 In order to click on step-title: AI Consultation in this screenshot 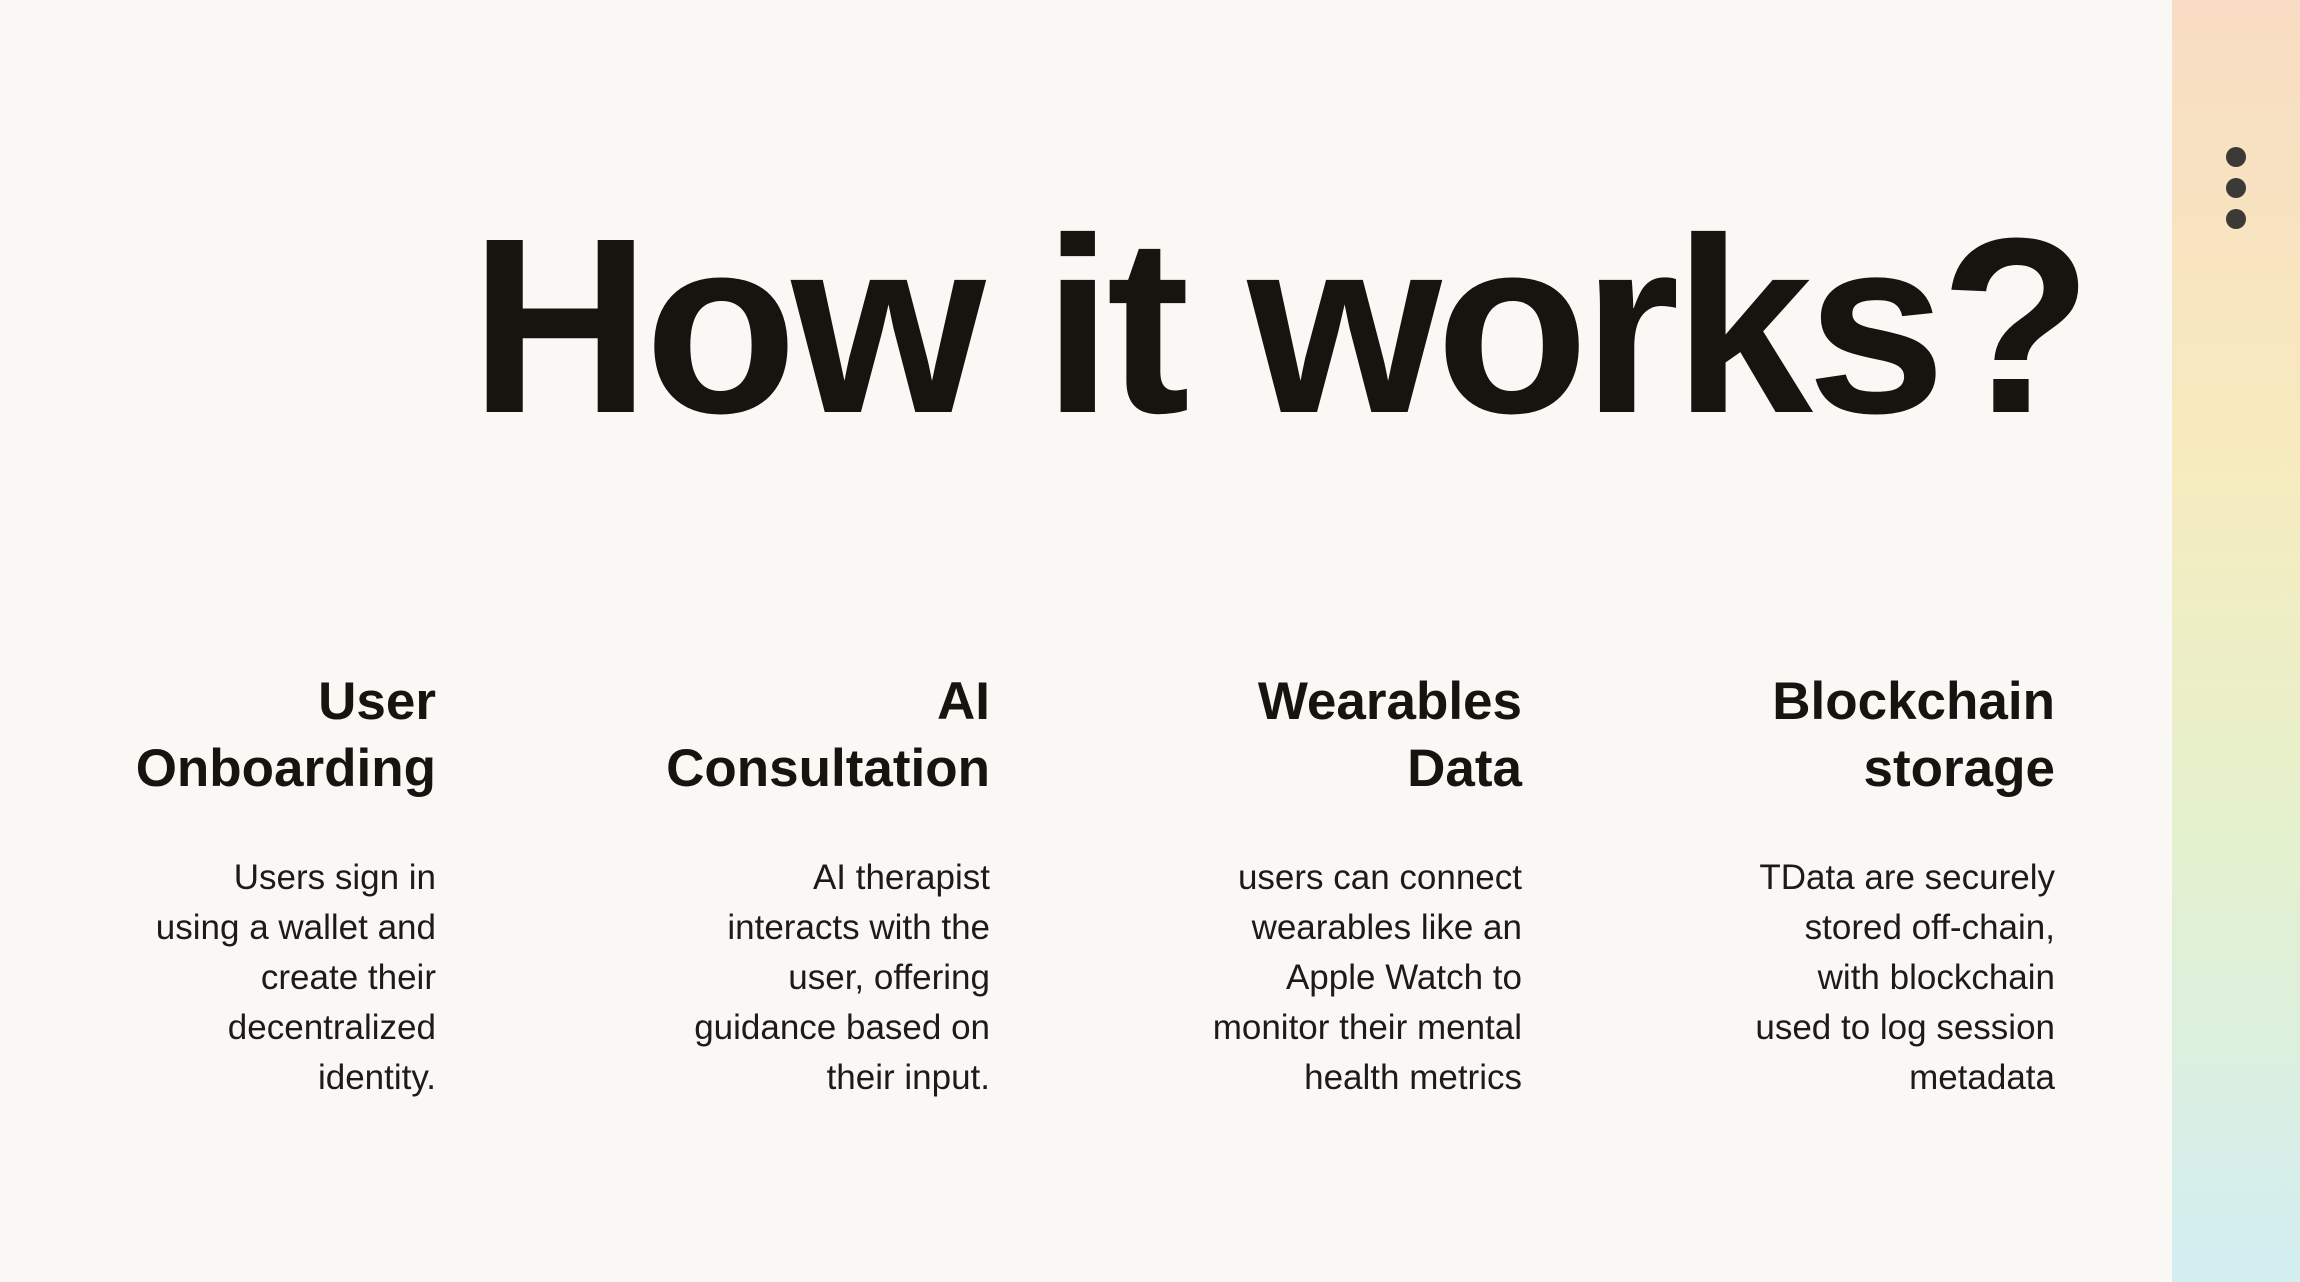, I will do `click(828, 735)`.